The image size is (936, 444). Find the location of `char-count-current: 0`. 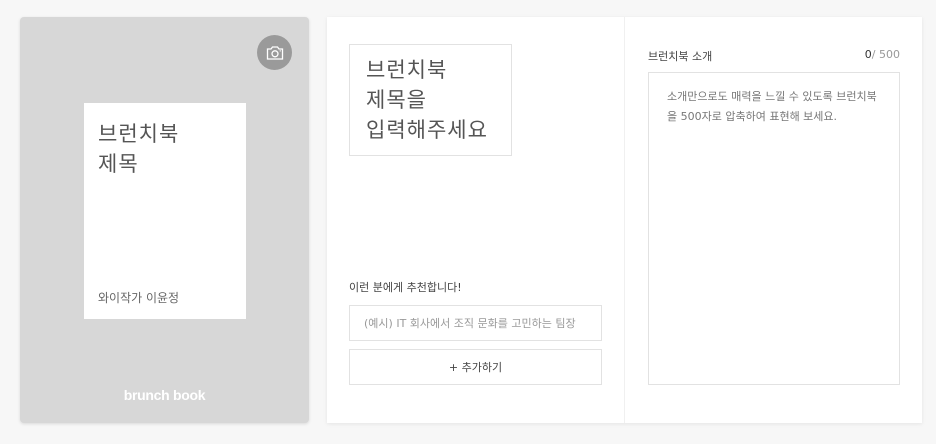

char-count-current: 0 is located at coordinates (868, 54).